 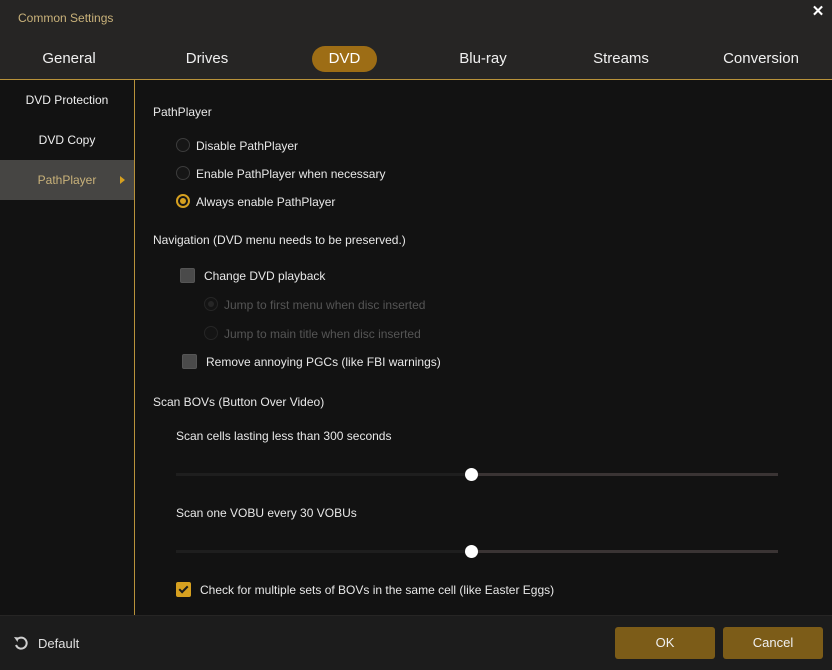 What do you see at coordinates (59, 643) in the screenshot?
I see `default-label: Default` at bounding box center [59, 643].